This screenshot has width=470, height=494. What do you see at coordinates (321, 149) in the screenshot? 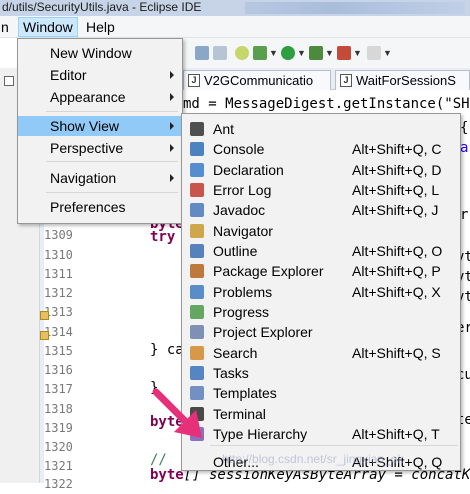
I see `menu-item-console: Console Alt+Shift+Q, C` at bounding box center [321, 149].